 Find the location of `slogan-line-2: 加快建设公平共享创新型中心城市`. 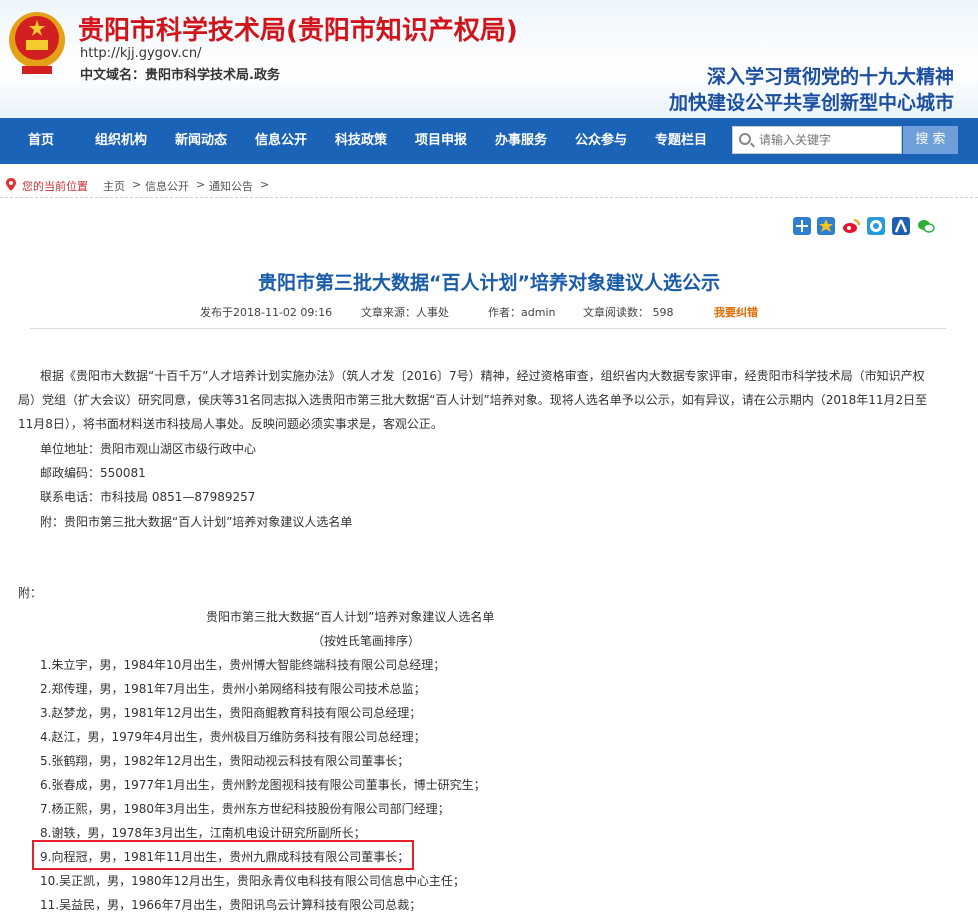

slogan-line-2: 加快建设公平共享创新型中心城市 is located at coordinates (811, 103).